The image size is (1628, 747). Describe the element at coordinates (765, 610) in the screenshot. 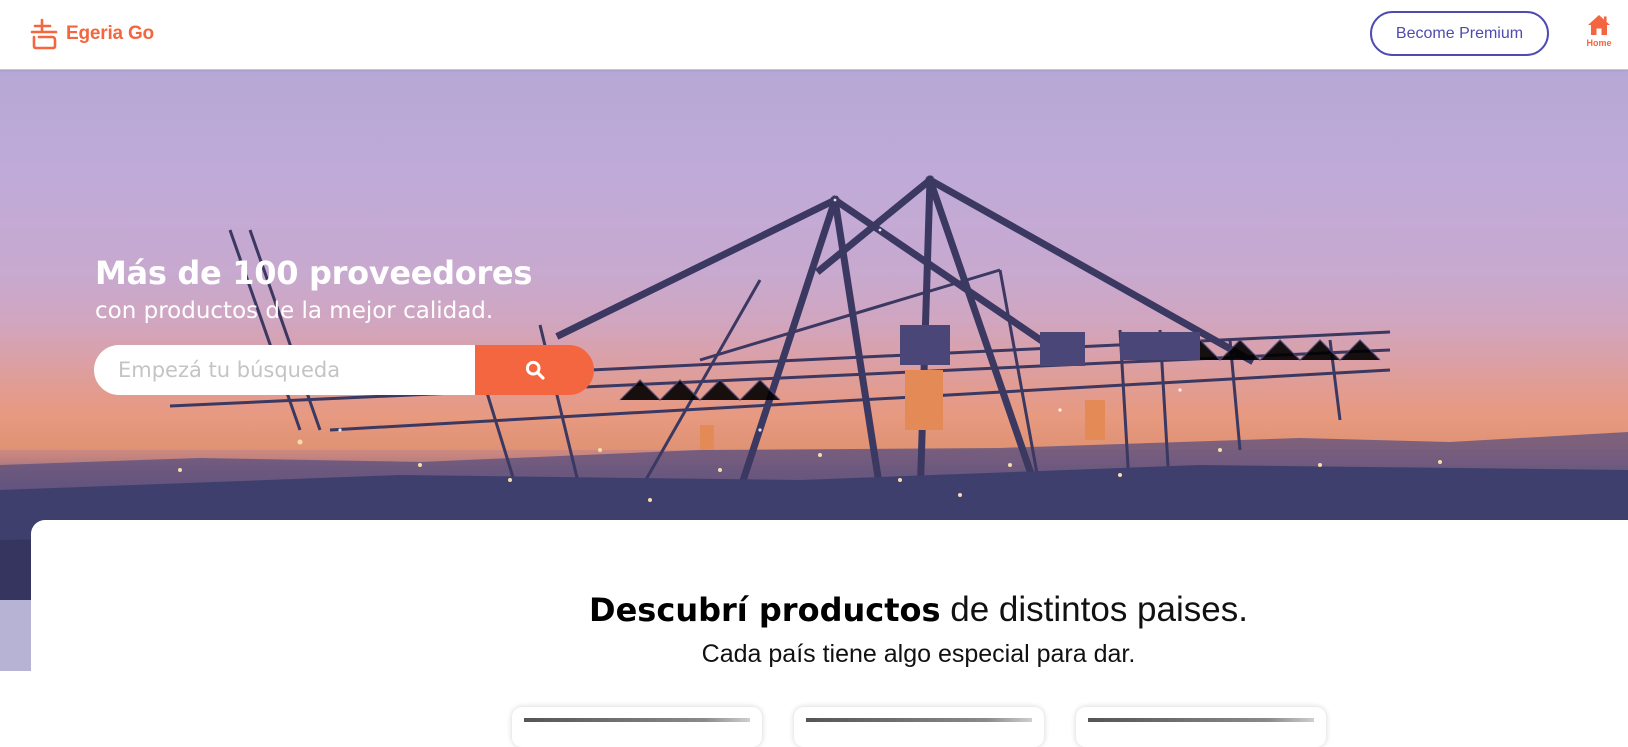

I see `section-heading-bold: Descubrí productos` at that location.